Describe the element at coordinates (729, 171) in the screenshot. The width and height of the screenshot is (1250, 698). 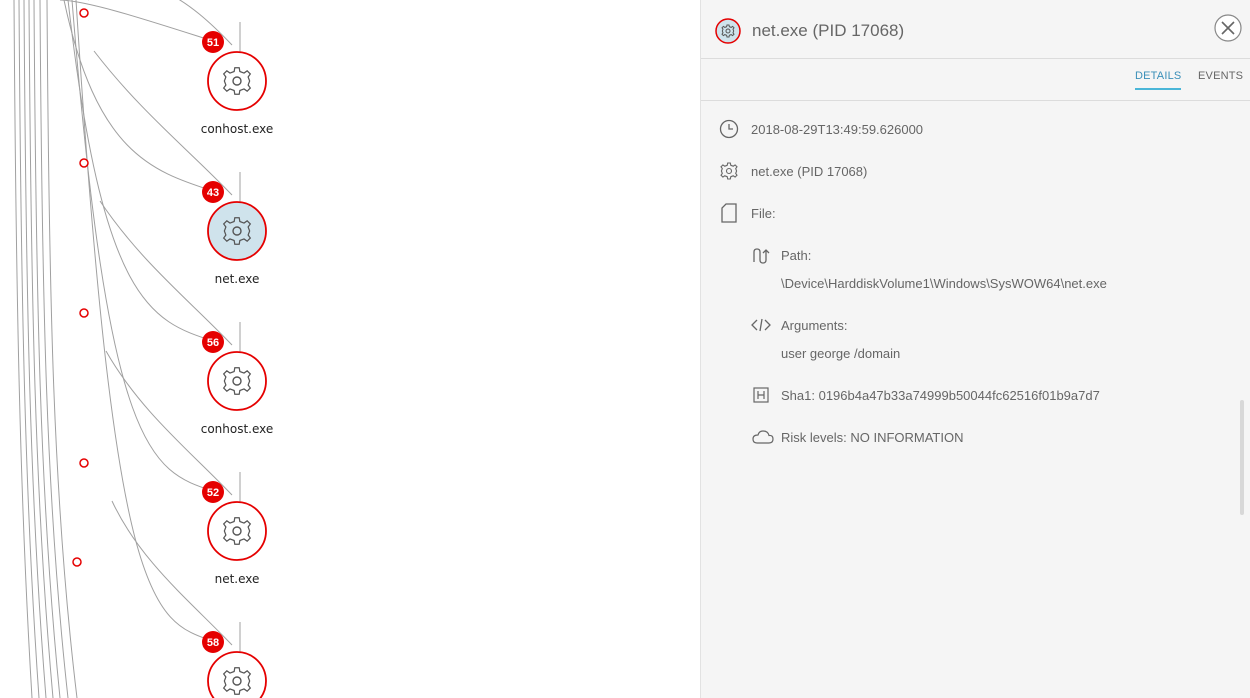
I see `gear-icon` at that location.